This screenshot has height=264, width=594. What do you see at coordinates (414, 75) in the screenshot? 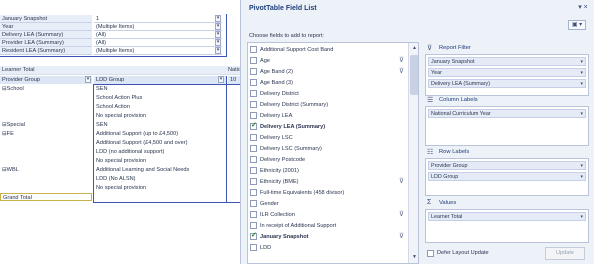
I see `scrollbar-thumb` at bounding box center [414, 75].